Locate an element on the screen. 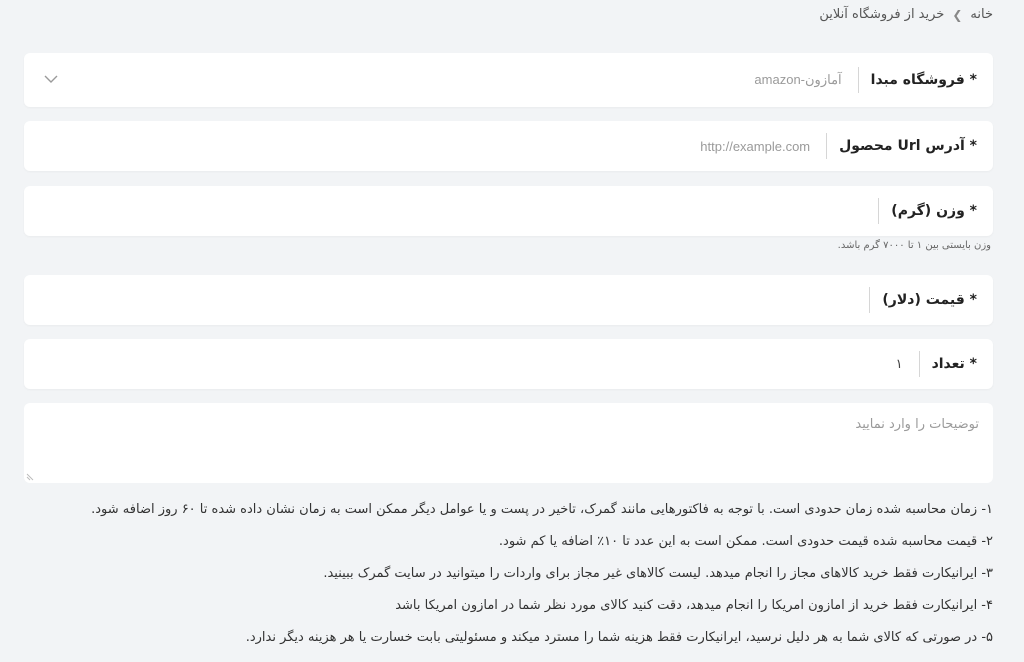 The width and height of the screenshot is (1024, 662). resize-handle-icon is located at coordinates (31, 476).